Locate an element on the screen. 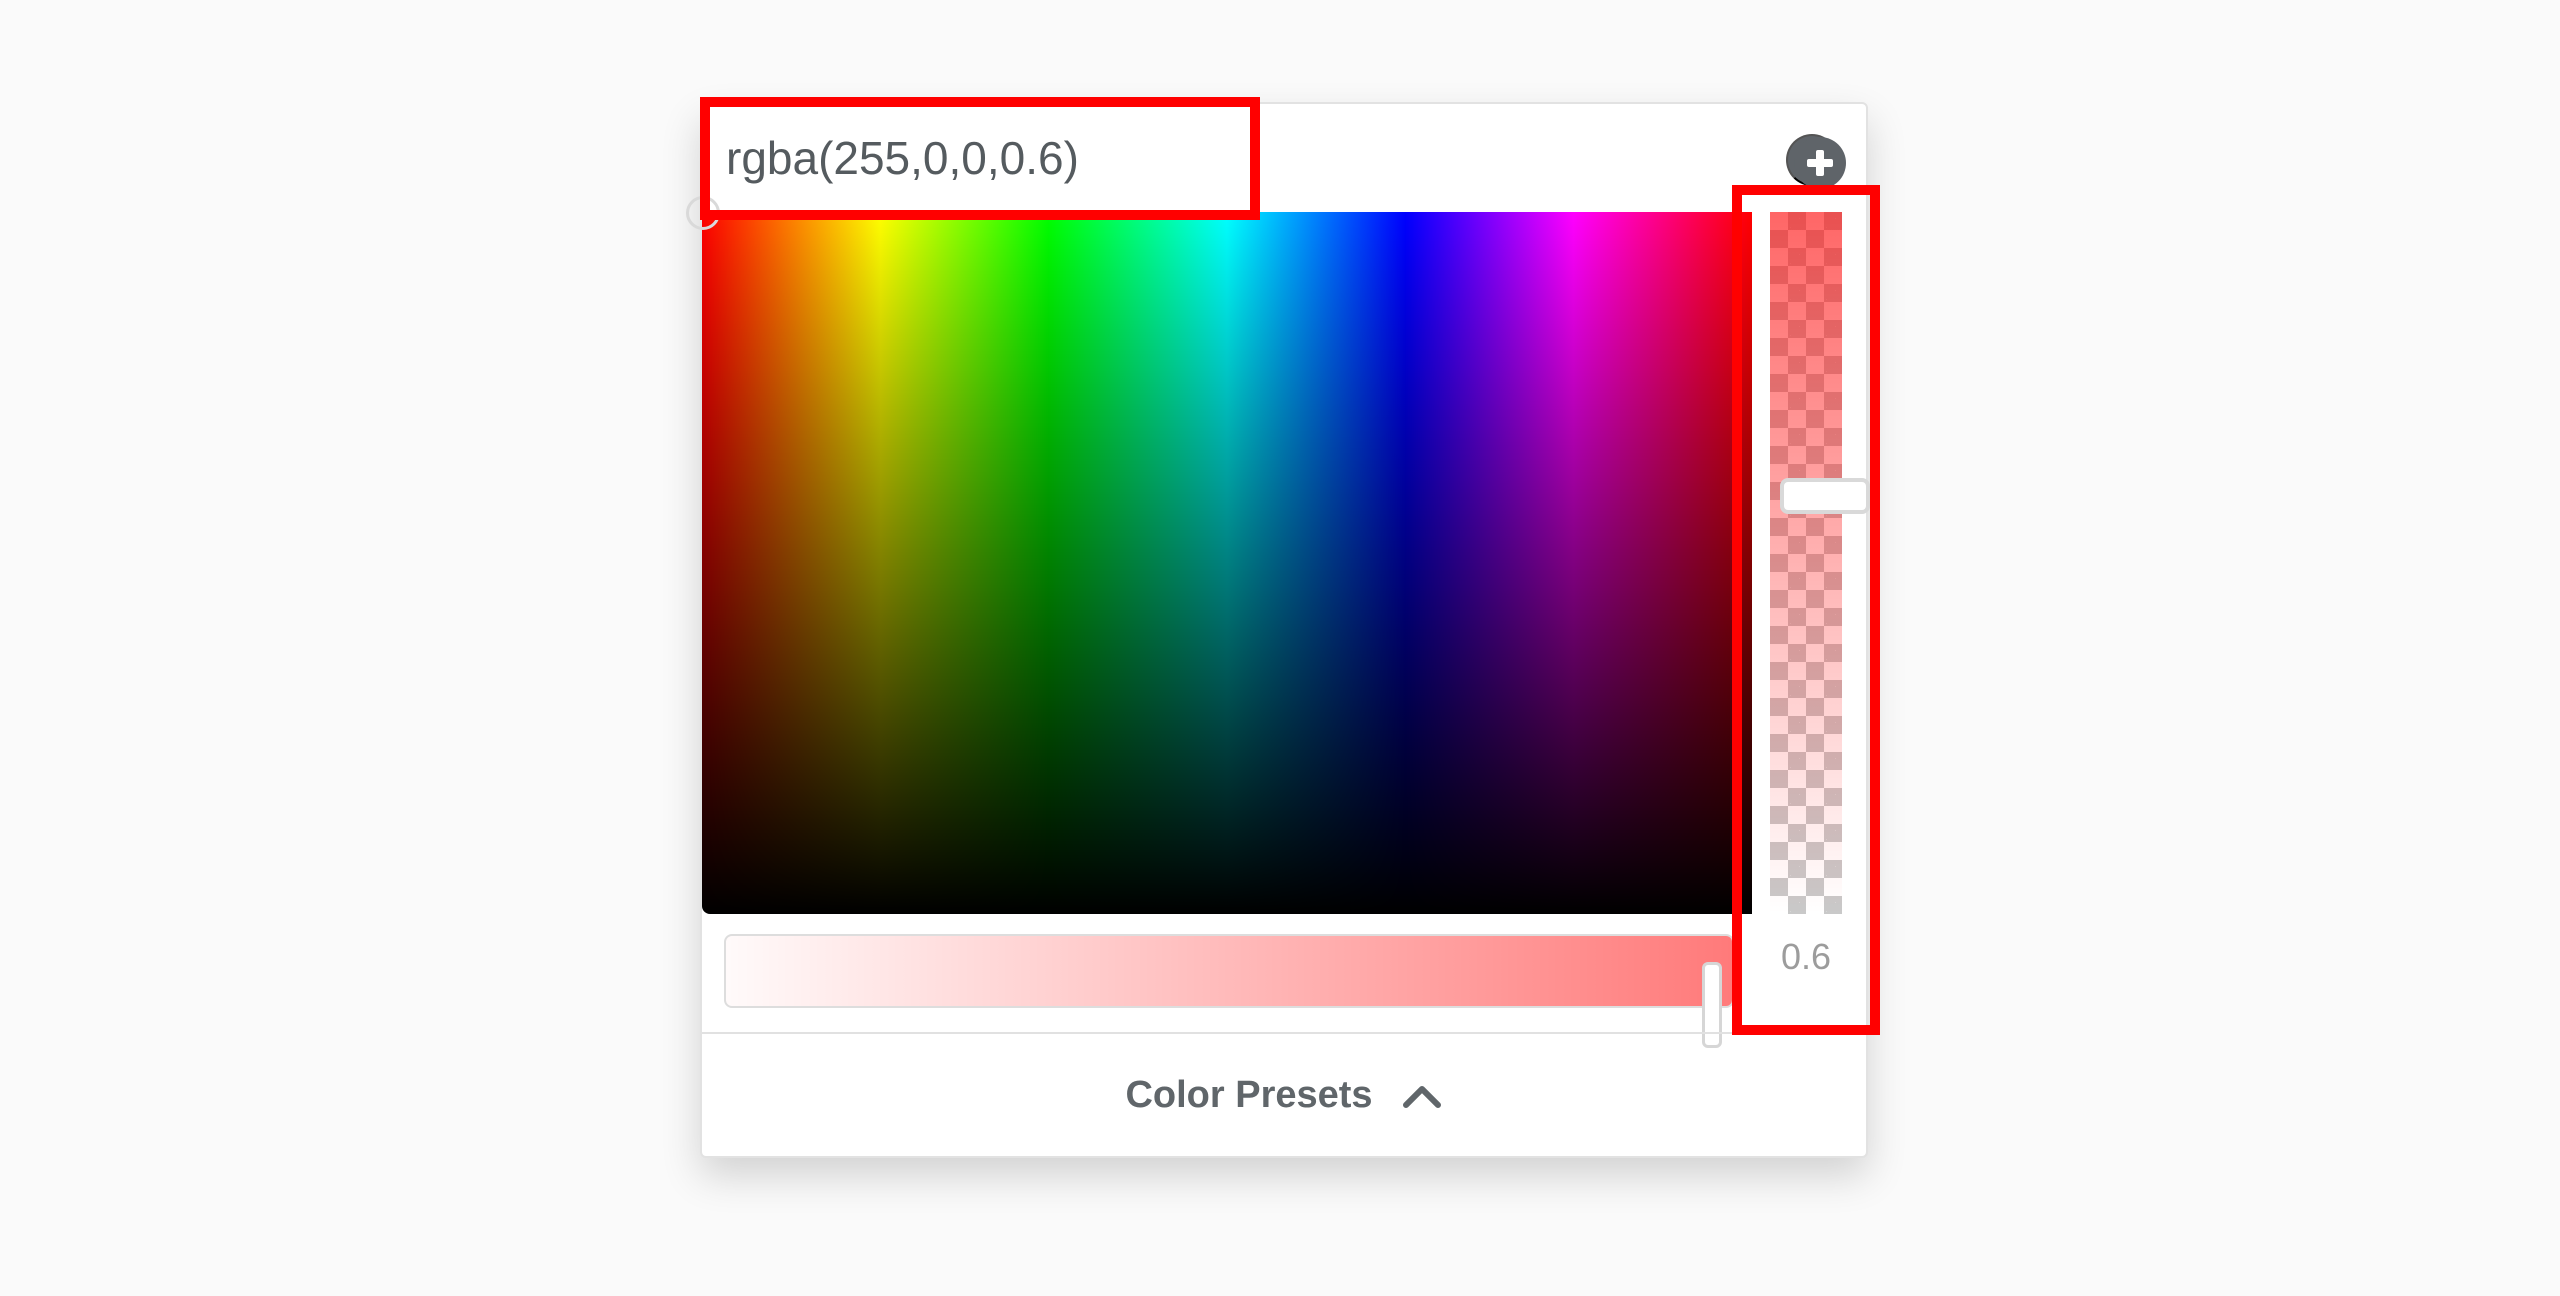 The image size is (2560, 1296). color-presets-label: Color Presets is located at coordinates (1249, 1094).